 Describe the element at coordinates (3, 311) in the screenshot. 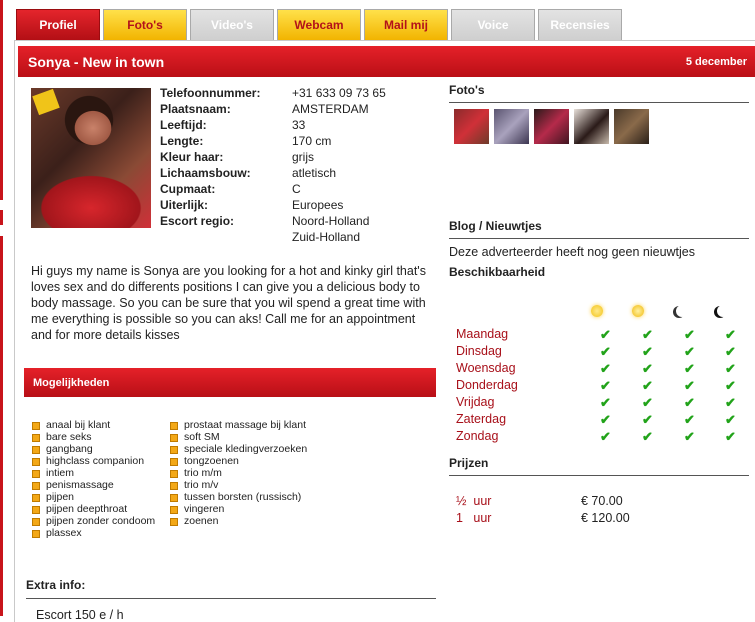

I see `left-edge` at that location.